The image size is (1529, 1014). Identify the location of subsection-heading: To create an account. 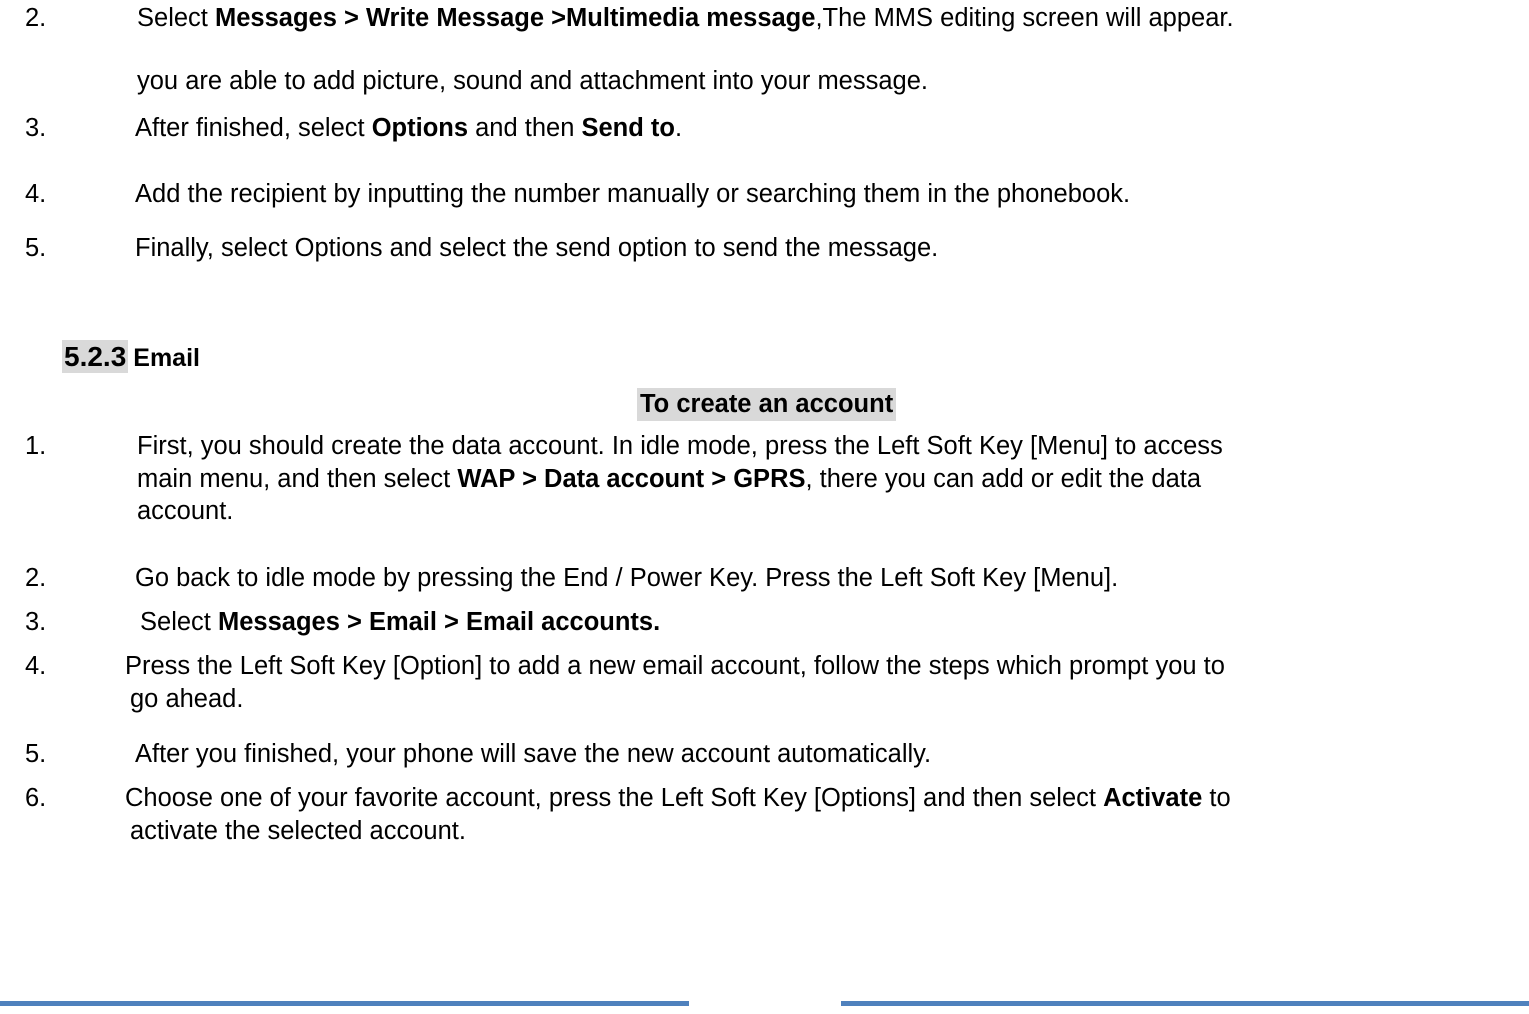
(767, 404).